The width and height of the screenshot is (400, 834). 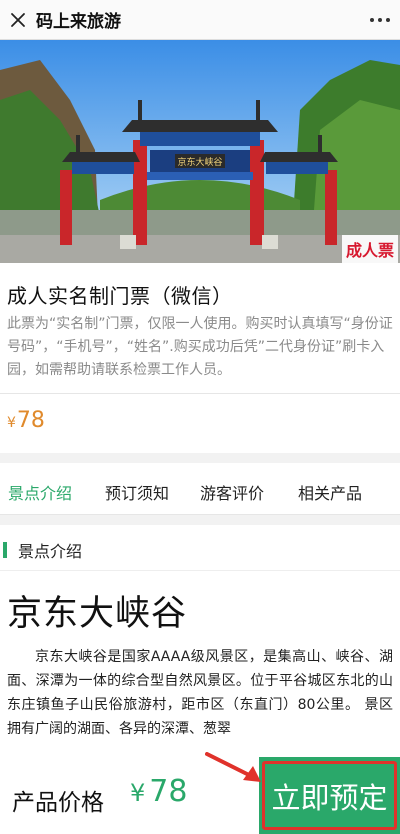 I want to click on ticket-title: 成人实名制门票（微信）, so click(x=120, y=296).